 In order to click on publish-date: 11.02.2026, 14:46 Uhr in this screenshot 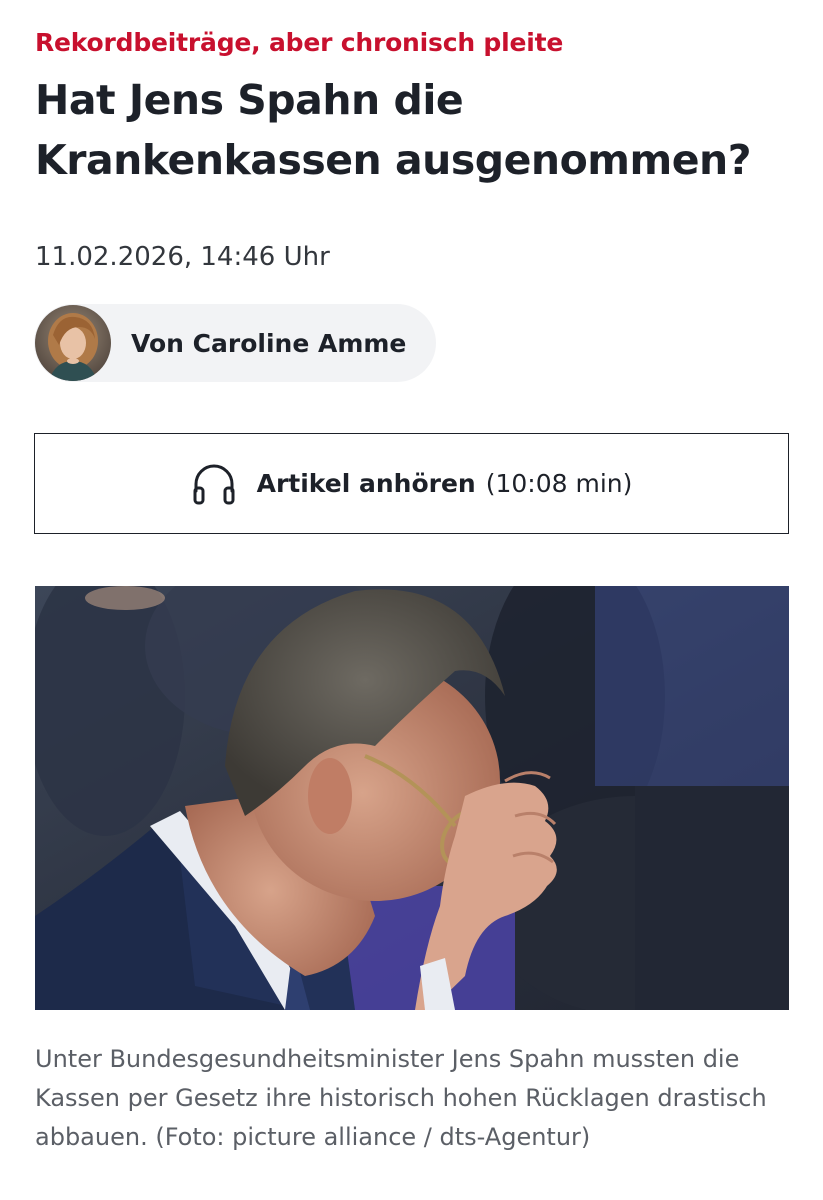, I will do `click(182, 257)`.